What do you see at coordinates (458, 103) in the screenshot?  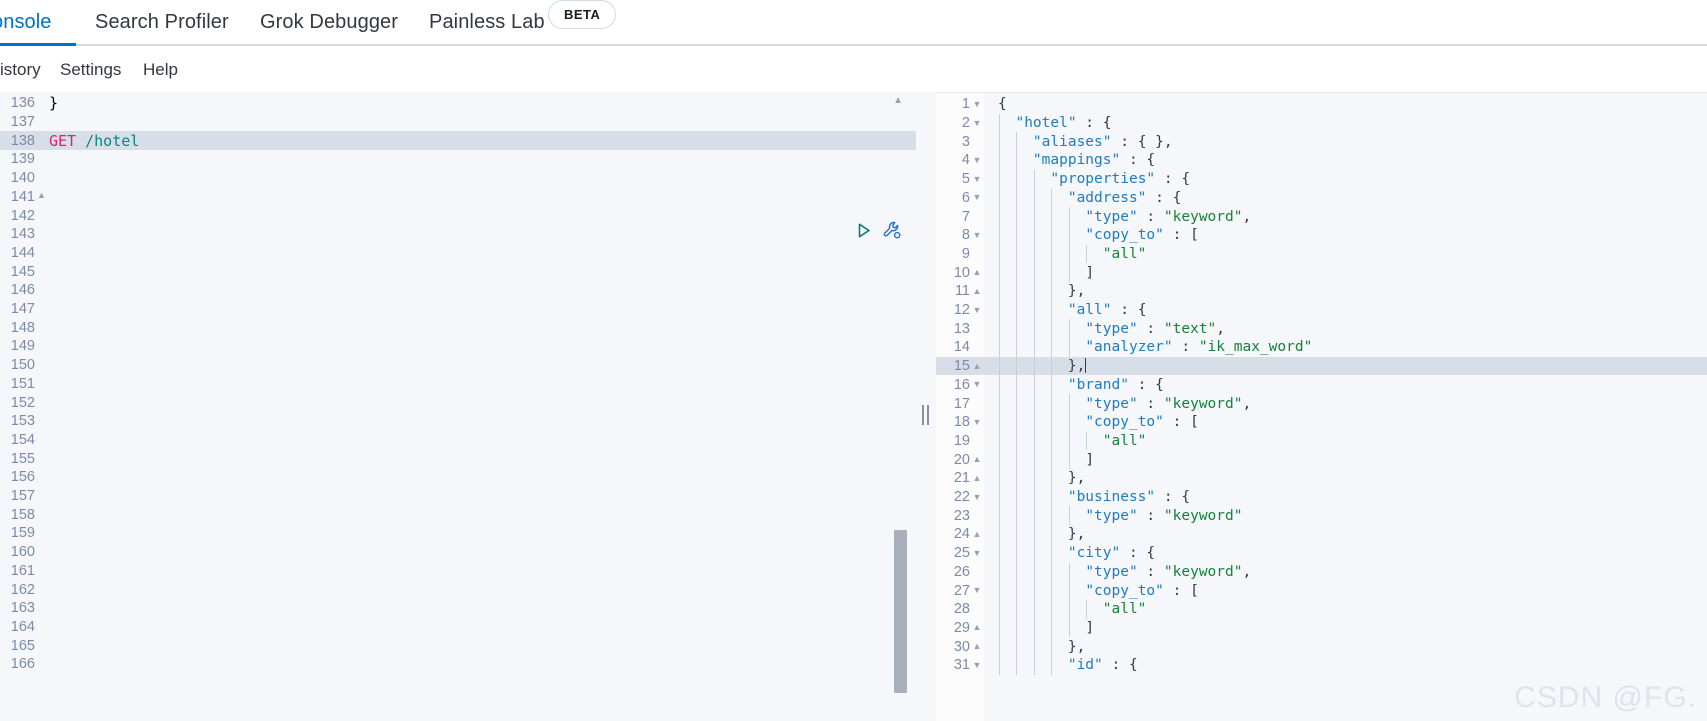 I see `request-line: 136}` at bounding box center [458, 103].